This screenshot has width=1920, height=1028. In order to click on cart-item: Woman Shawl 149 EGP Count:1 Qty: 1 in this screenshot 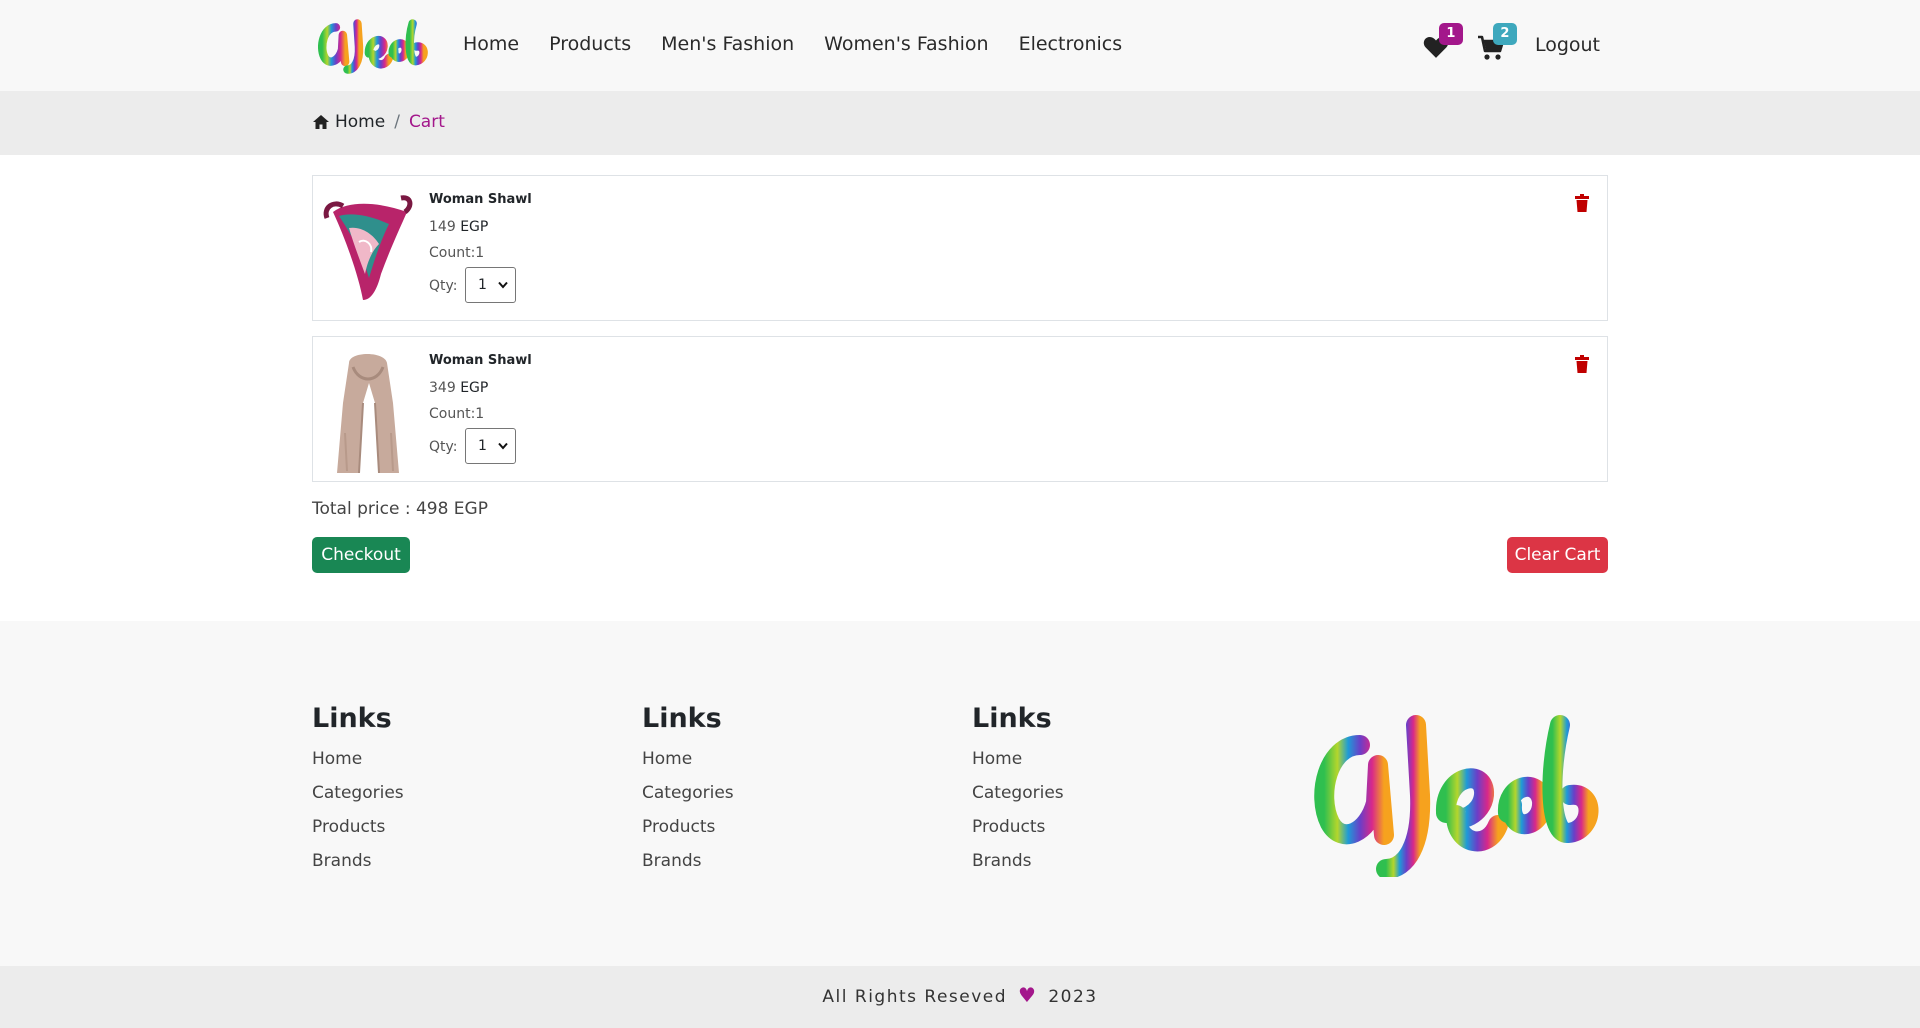, I will do `click(960, 248)`.